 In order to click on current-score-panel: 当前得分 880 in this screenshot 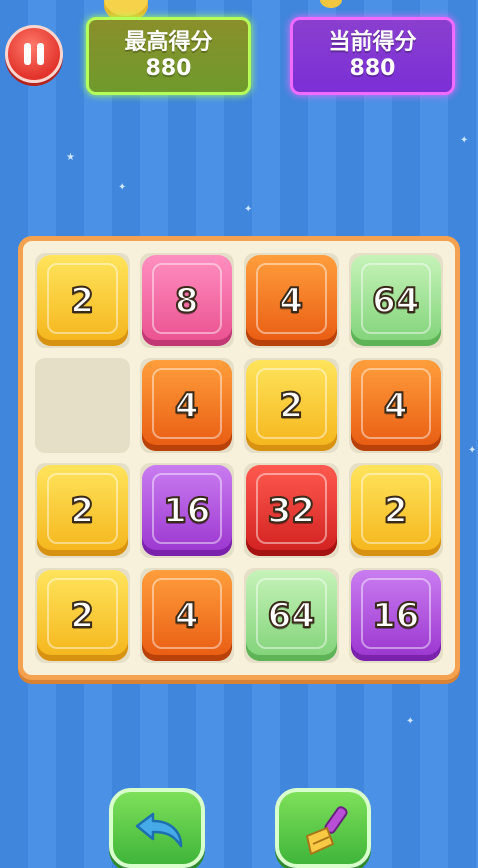, I will do `click(372, 56)`.